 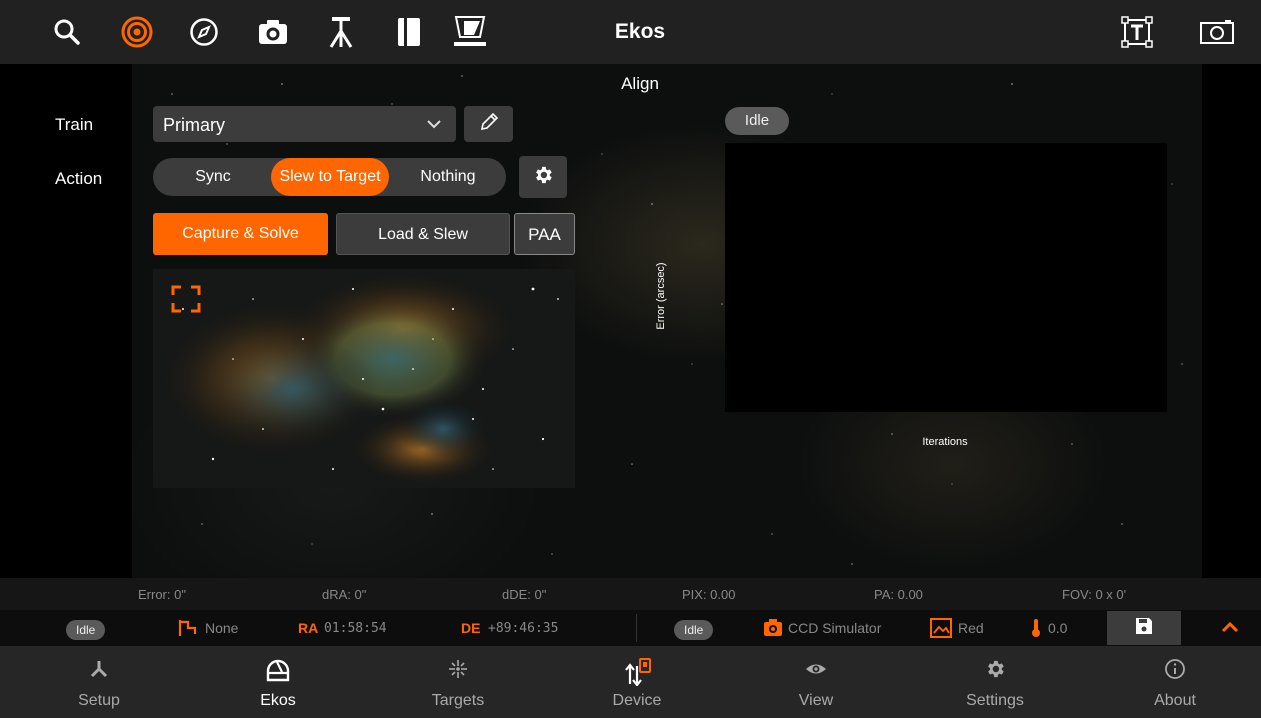 What do you see at coordinates (1094, 594) in the screenshot?
I see `stat-fov: FOV: 0 x 0'` at bounding box center [1094, 594].